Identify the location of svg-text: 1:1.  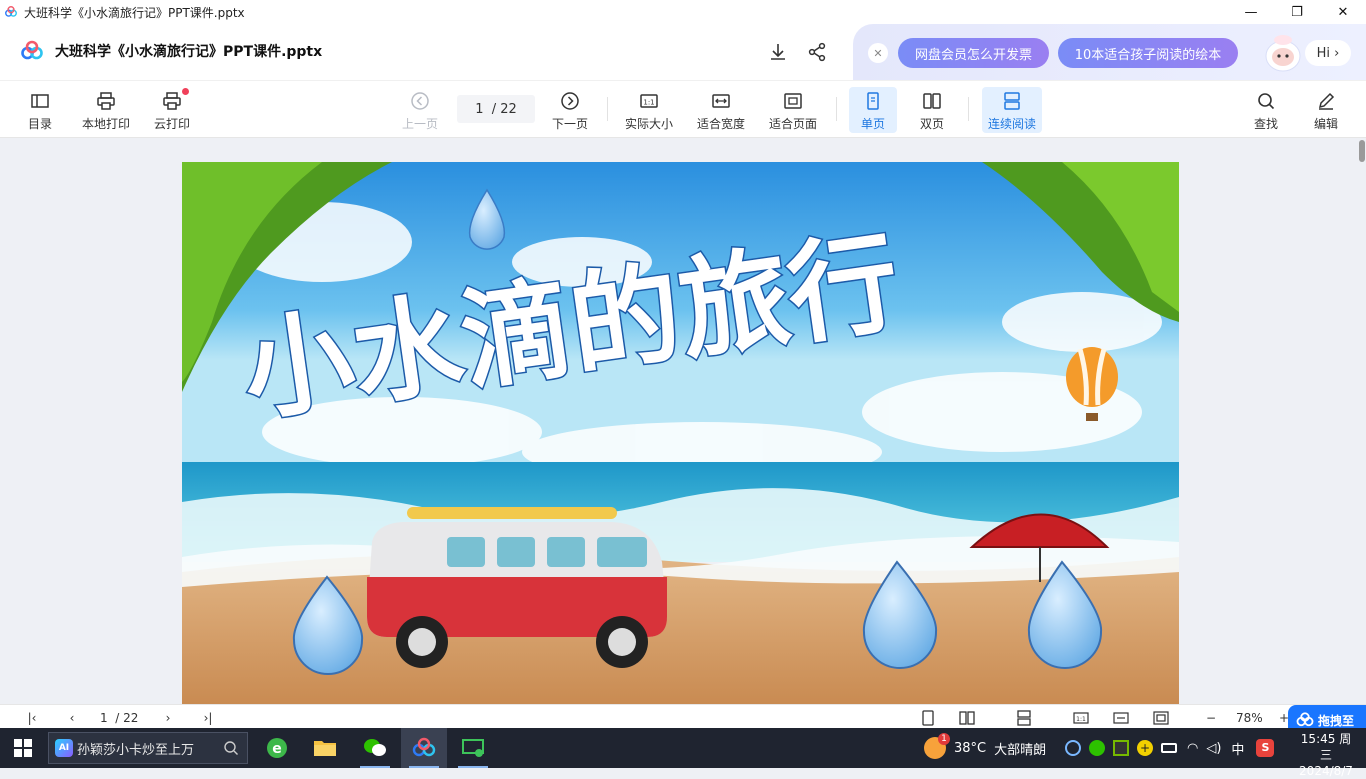
(648, 103).